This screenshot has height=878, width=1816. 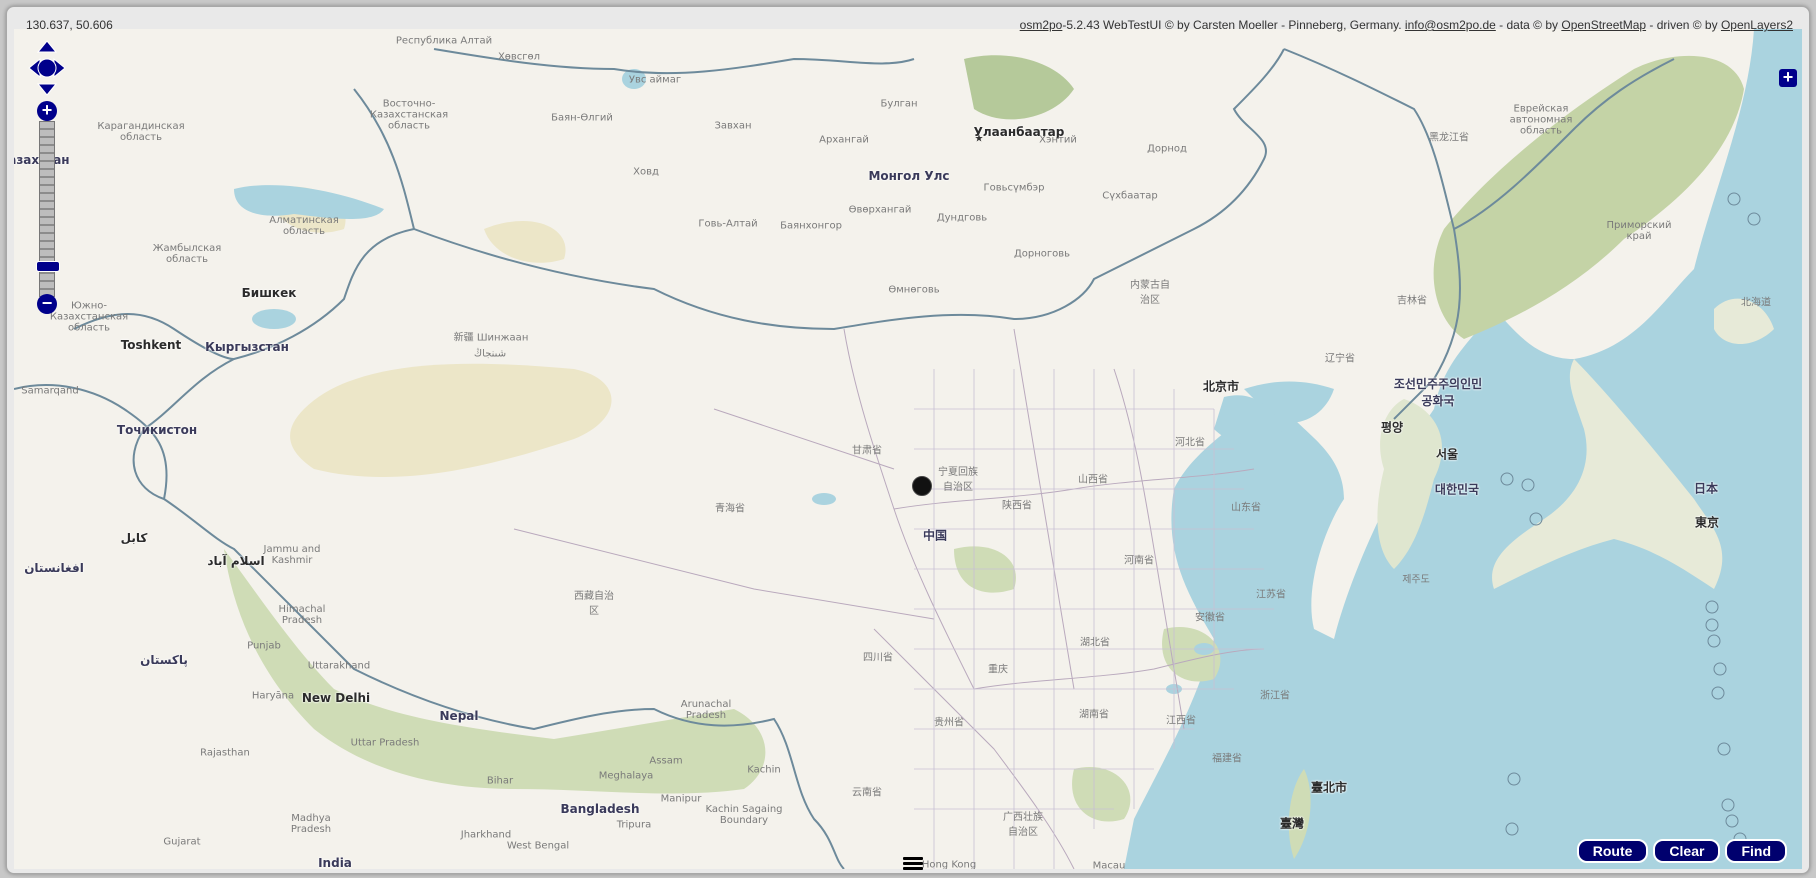 I want to click on menu-icon, so click(x=913, y=864).